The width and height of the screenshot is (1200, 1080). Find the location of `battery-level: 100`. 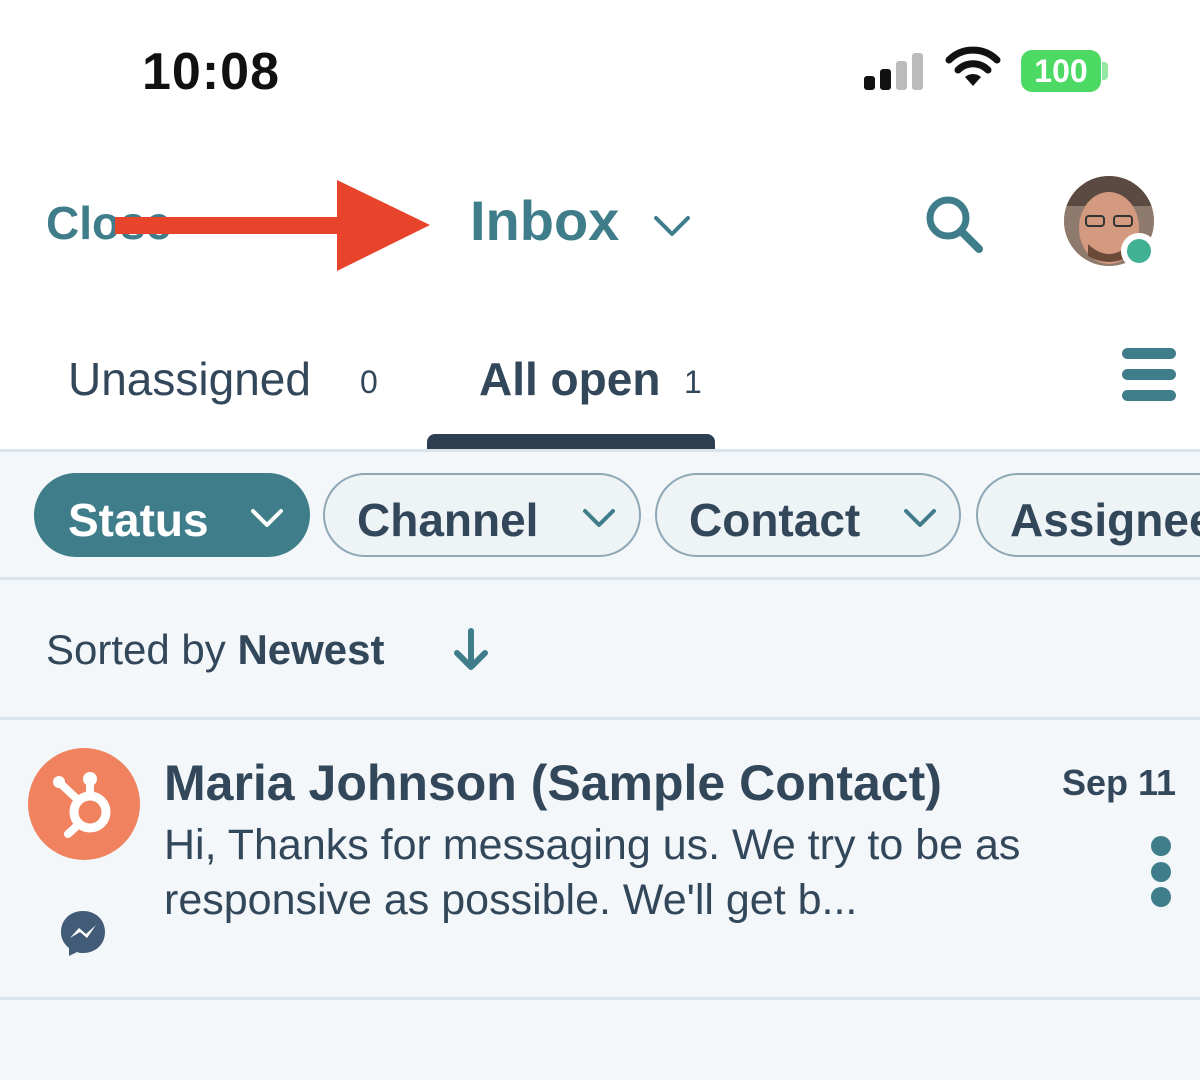

battery-level: 100 is located at coordinates (1061, 71).